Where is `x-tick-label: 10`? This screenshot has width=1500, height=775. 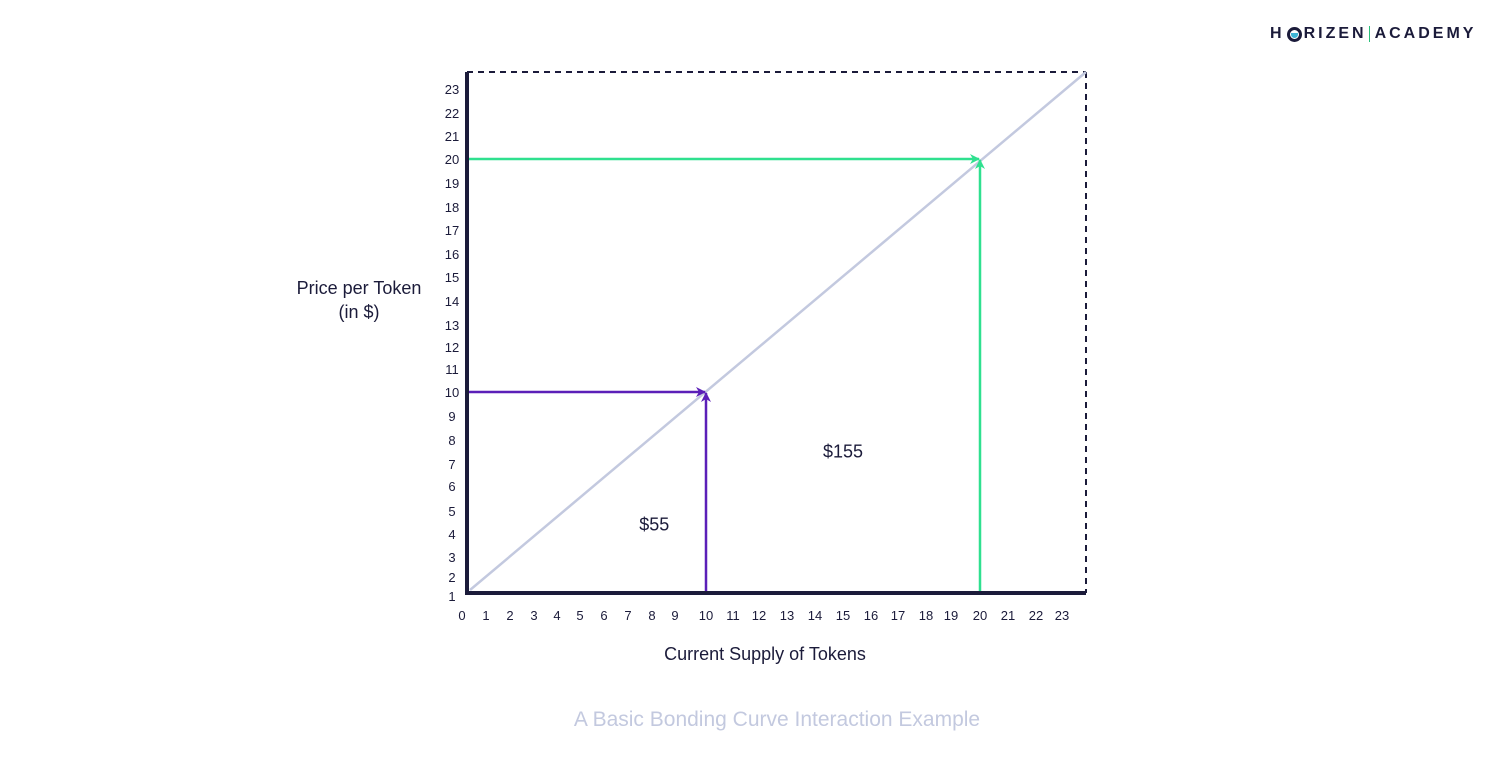
x-tick-label: 10 is located at coordinates (706, 615).